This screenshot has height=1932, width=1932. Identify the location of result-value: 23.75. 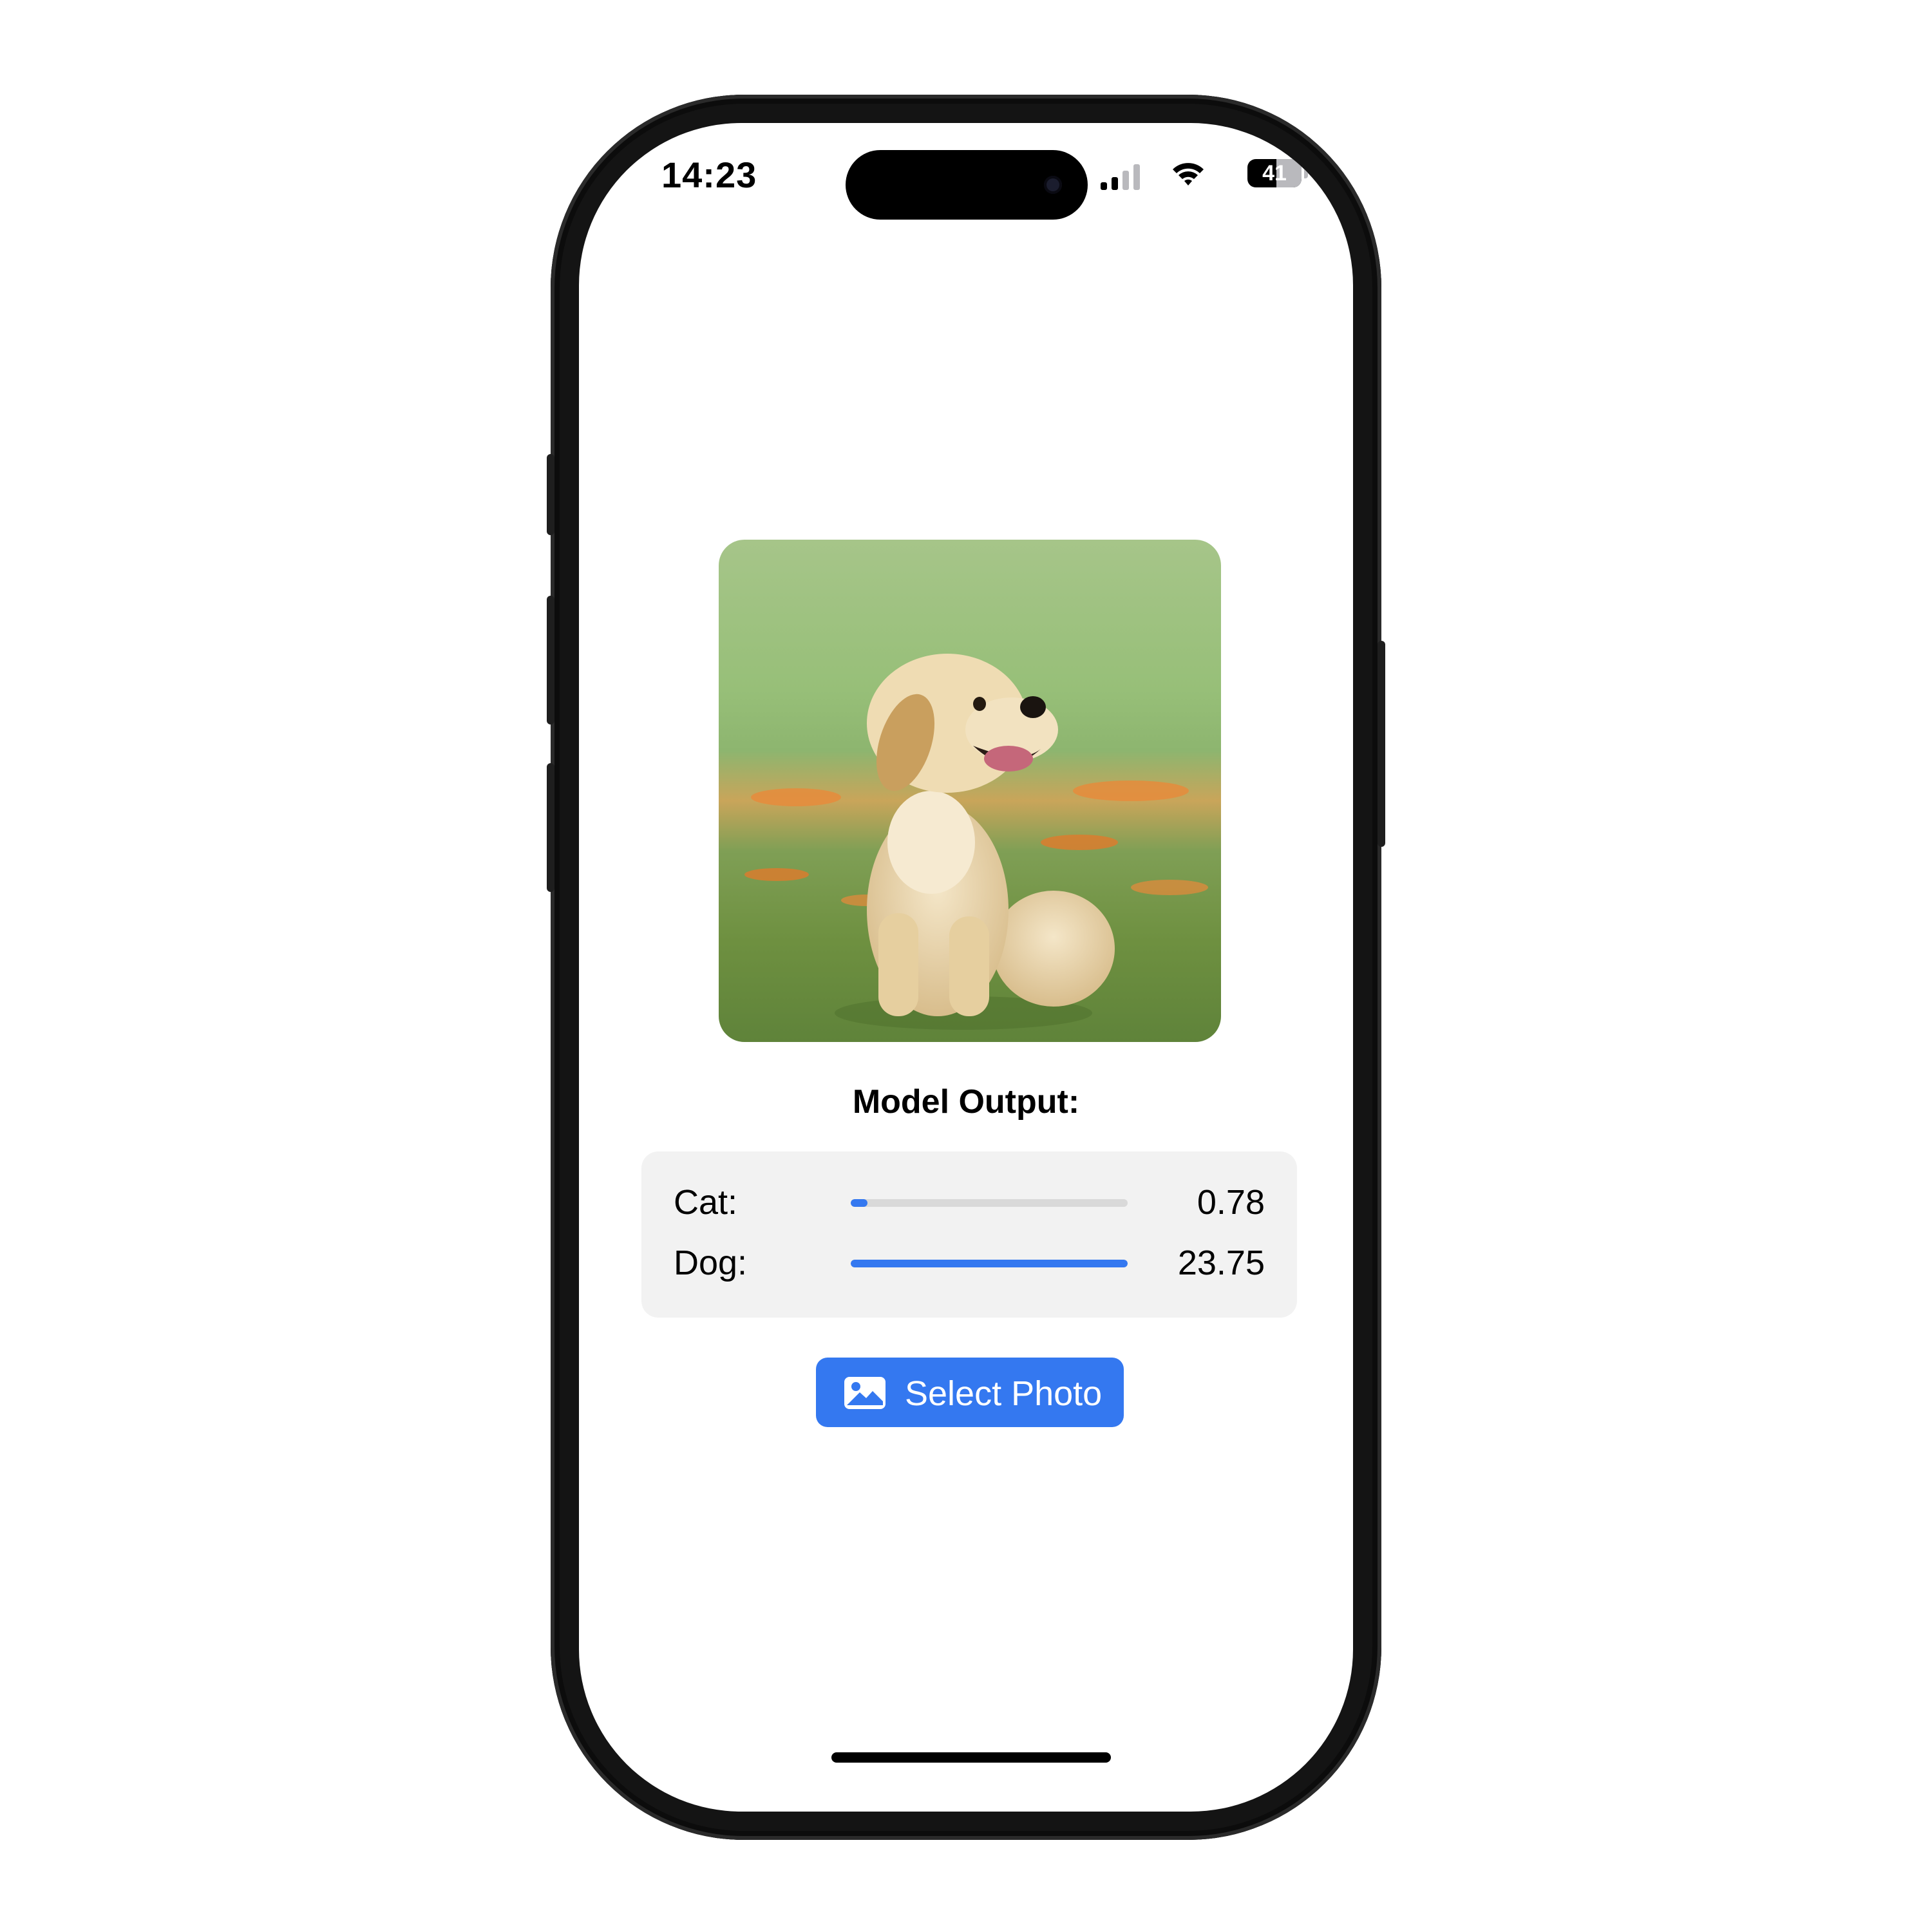
(1221, 1263).